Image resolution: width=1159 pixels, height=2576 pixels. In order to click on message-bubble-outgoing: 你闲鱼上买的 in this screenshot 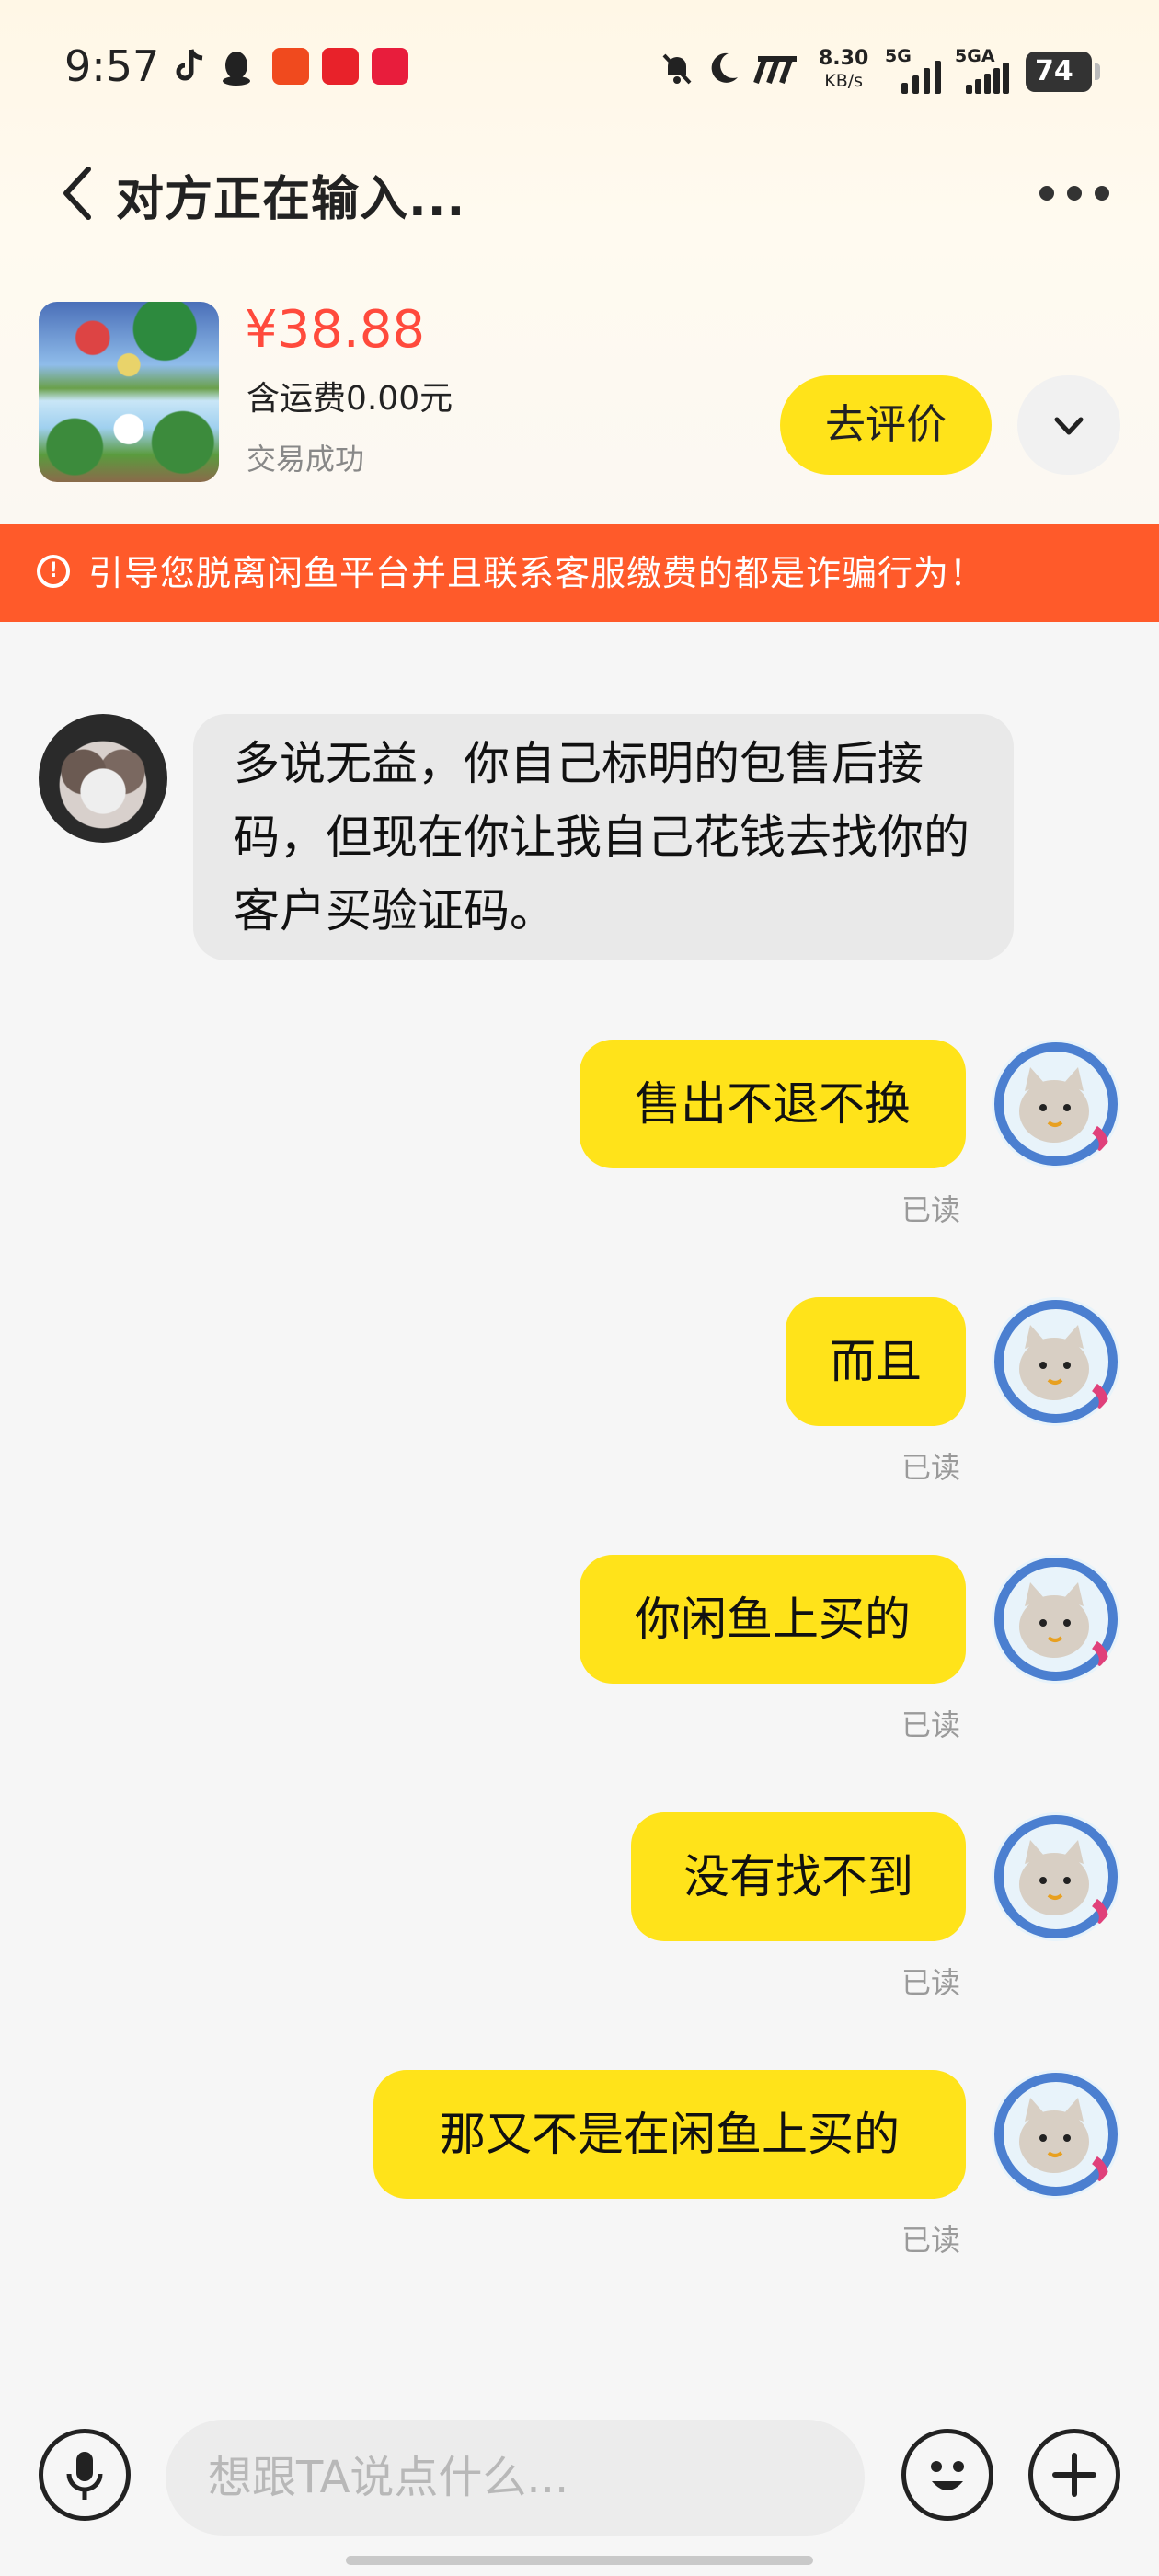, I will do `click(773, 1619)`.